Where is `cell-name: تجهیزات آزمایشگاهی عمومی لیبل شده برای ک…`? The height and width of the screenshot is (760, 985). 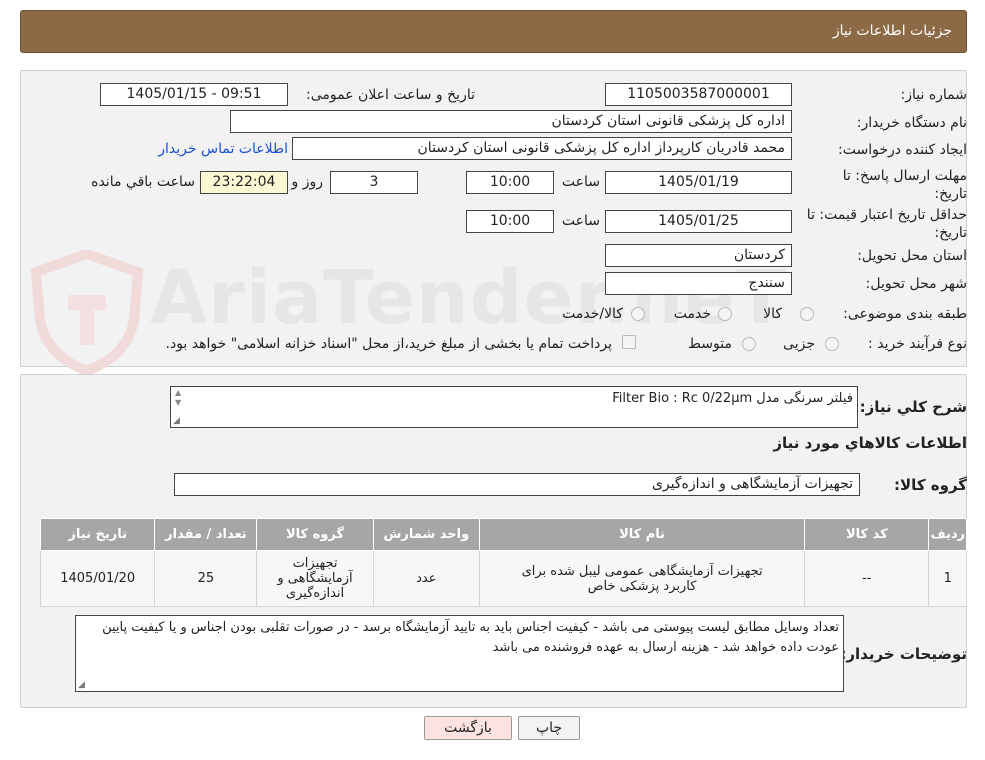
cell-name: تجهیزات آزمایشگاهی عمومی لیبل شده برای ک… is located at coordinates (642, 578).